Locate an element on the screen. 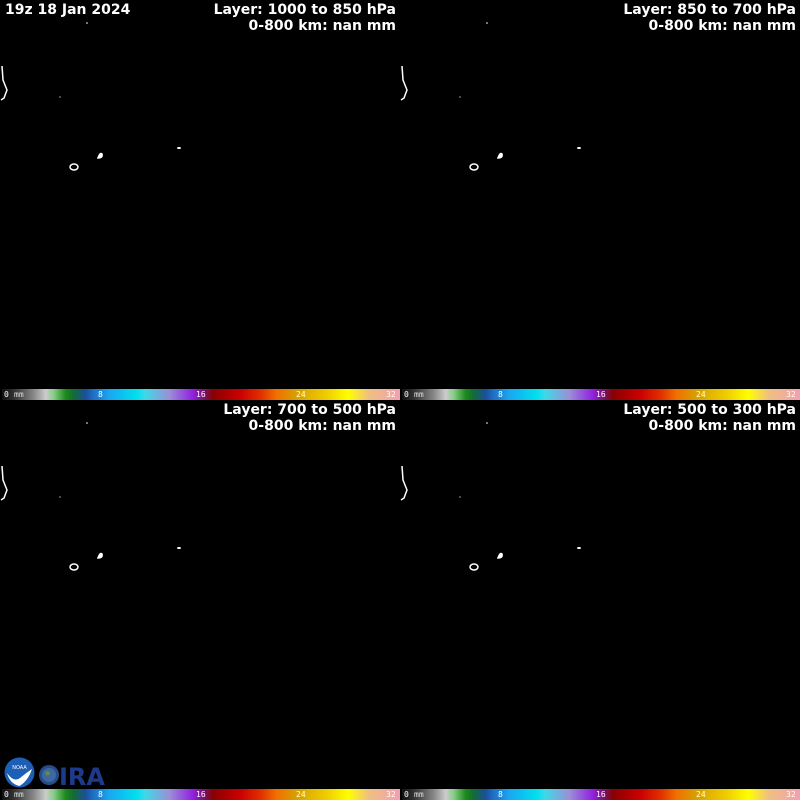 The image size is (800, 800). cira-logo-icon: IRA is located at coordinates (72, 775).